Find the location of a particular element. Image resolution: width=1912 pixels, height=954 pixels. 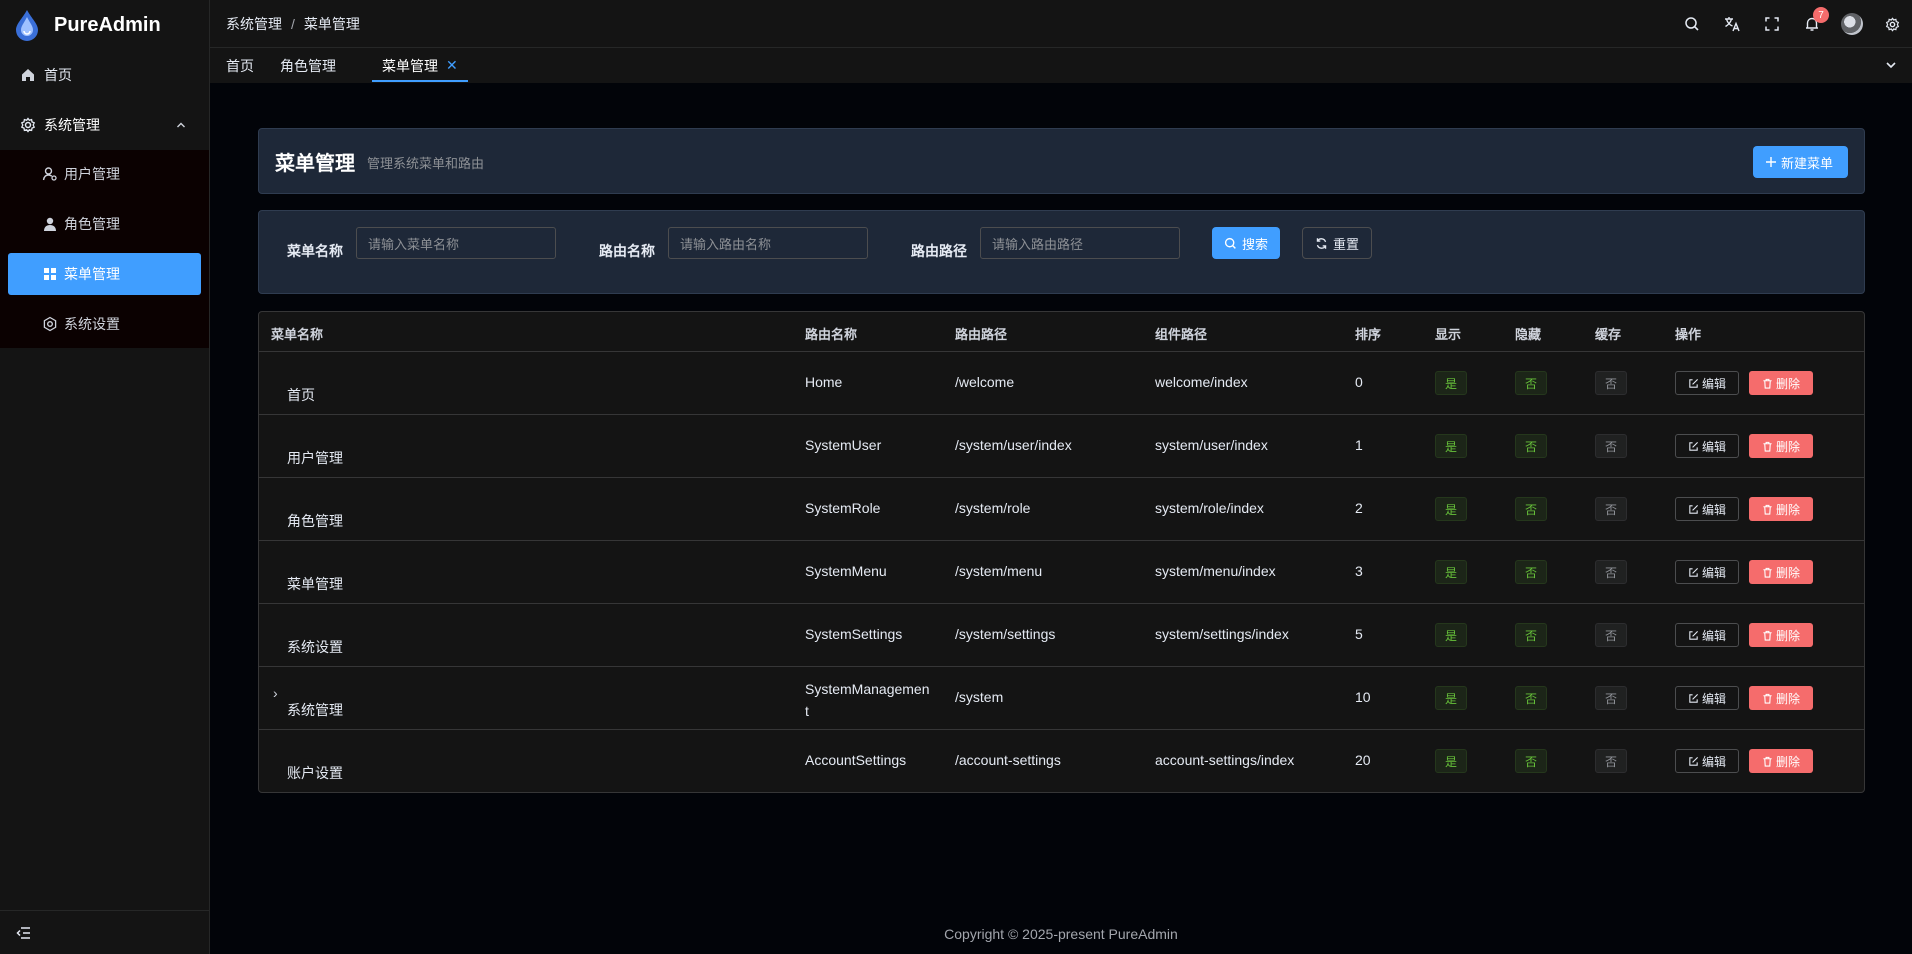

sidebar-item-label: 首页 is located at coordinates (58, 75).